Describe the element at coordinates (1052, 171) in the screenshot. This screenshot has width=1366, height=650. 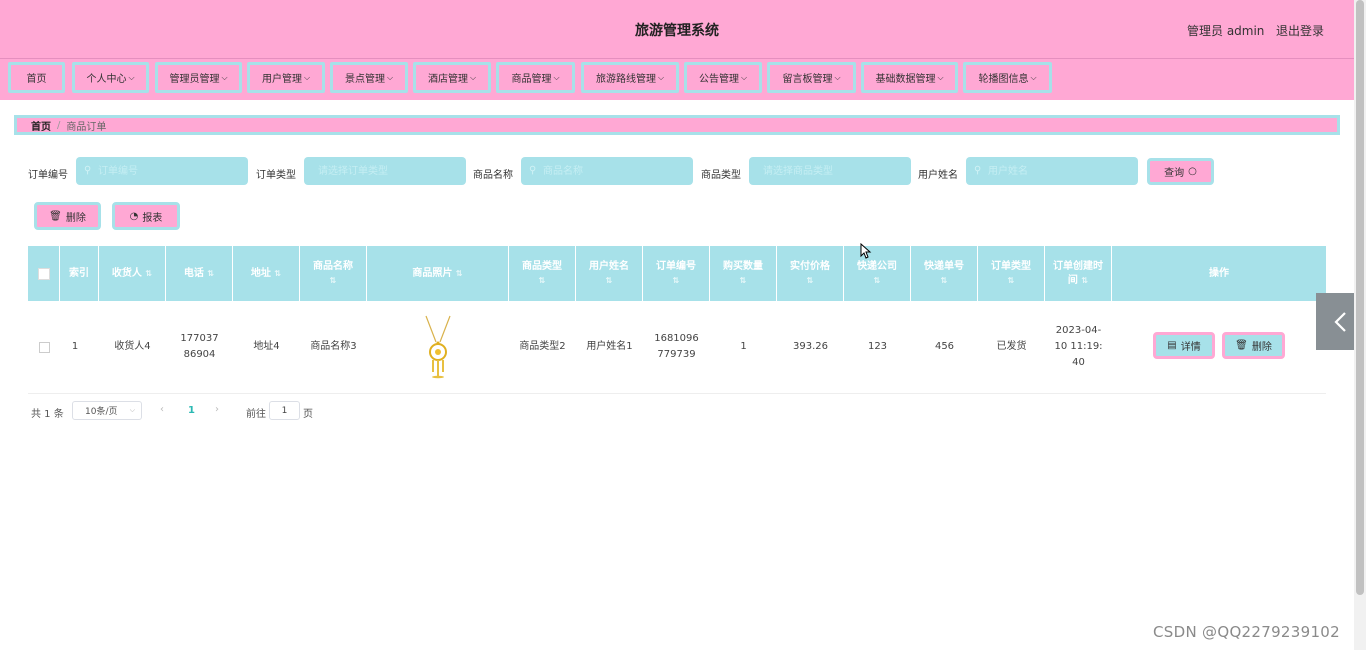
I see `user-name-input` at that location.